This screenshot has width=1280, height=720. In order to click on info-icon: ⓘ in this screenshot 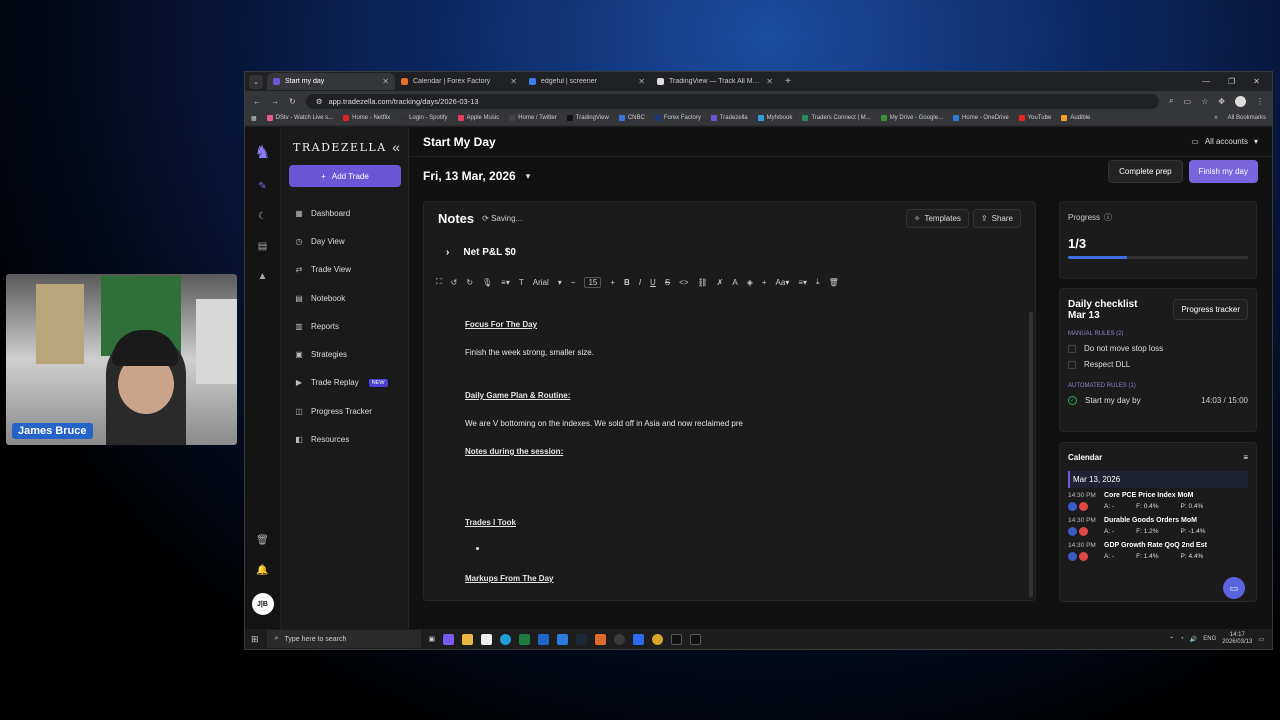, I will do `click(1108, 217)`.